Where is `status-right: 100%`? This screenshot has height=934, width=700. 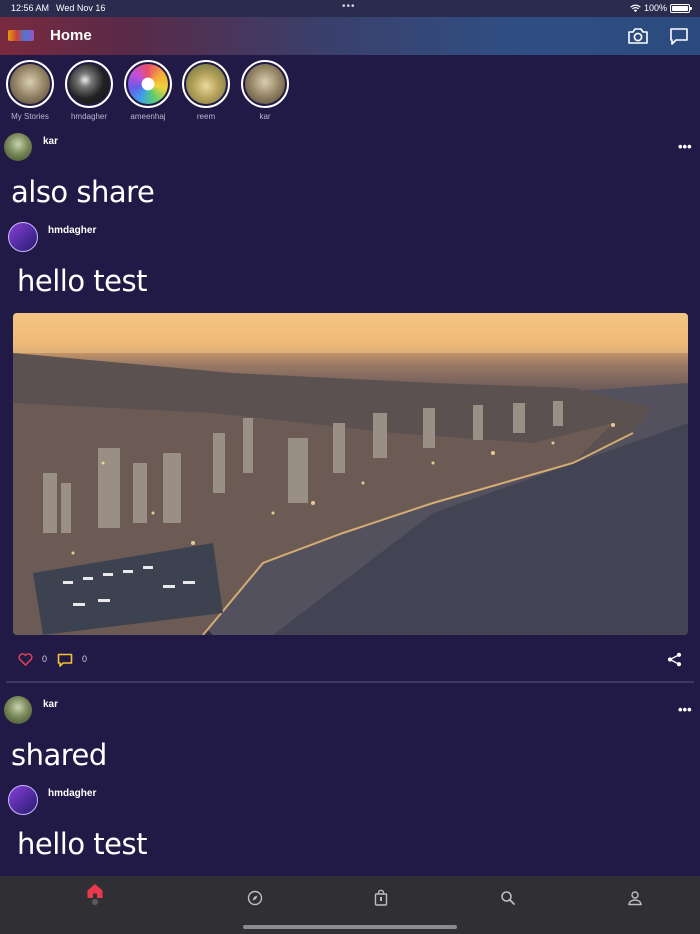
status-right: 100% is located at coordinates (661, 8).